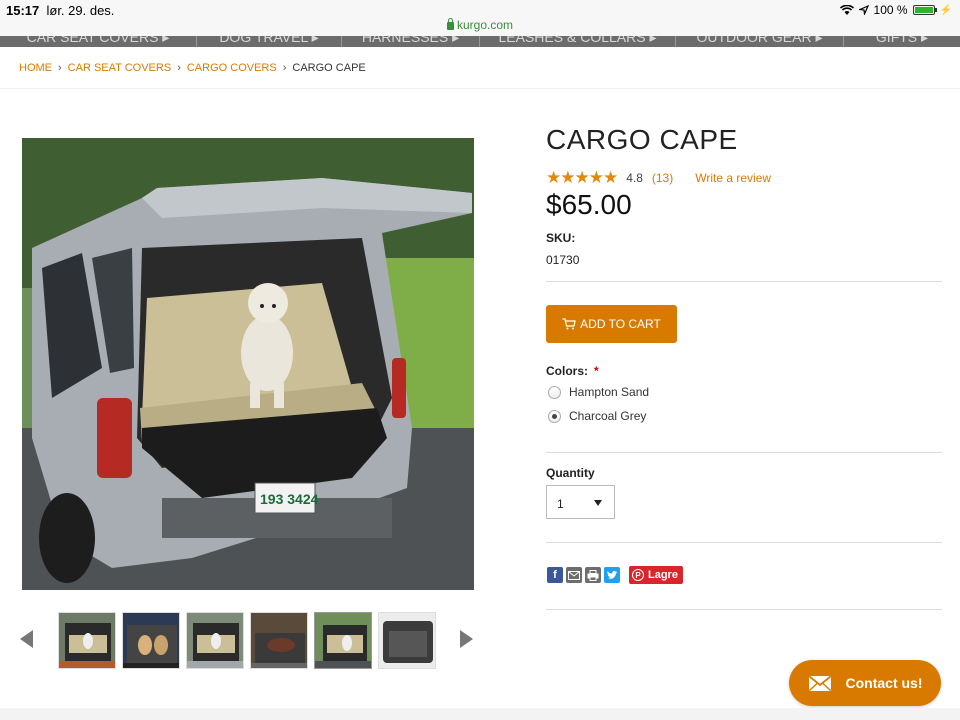  What do you see at coordinates (485, 25) in the screenshot?
I see `url-text: kurgo.com` at bounding box center [485, 25].